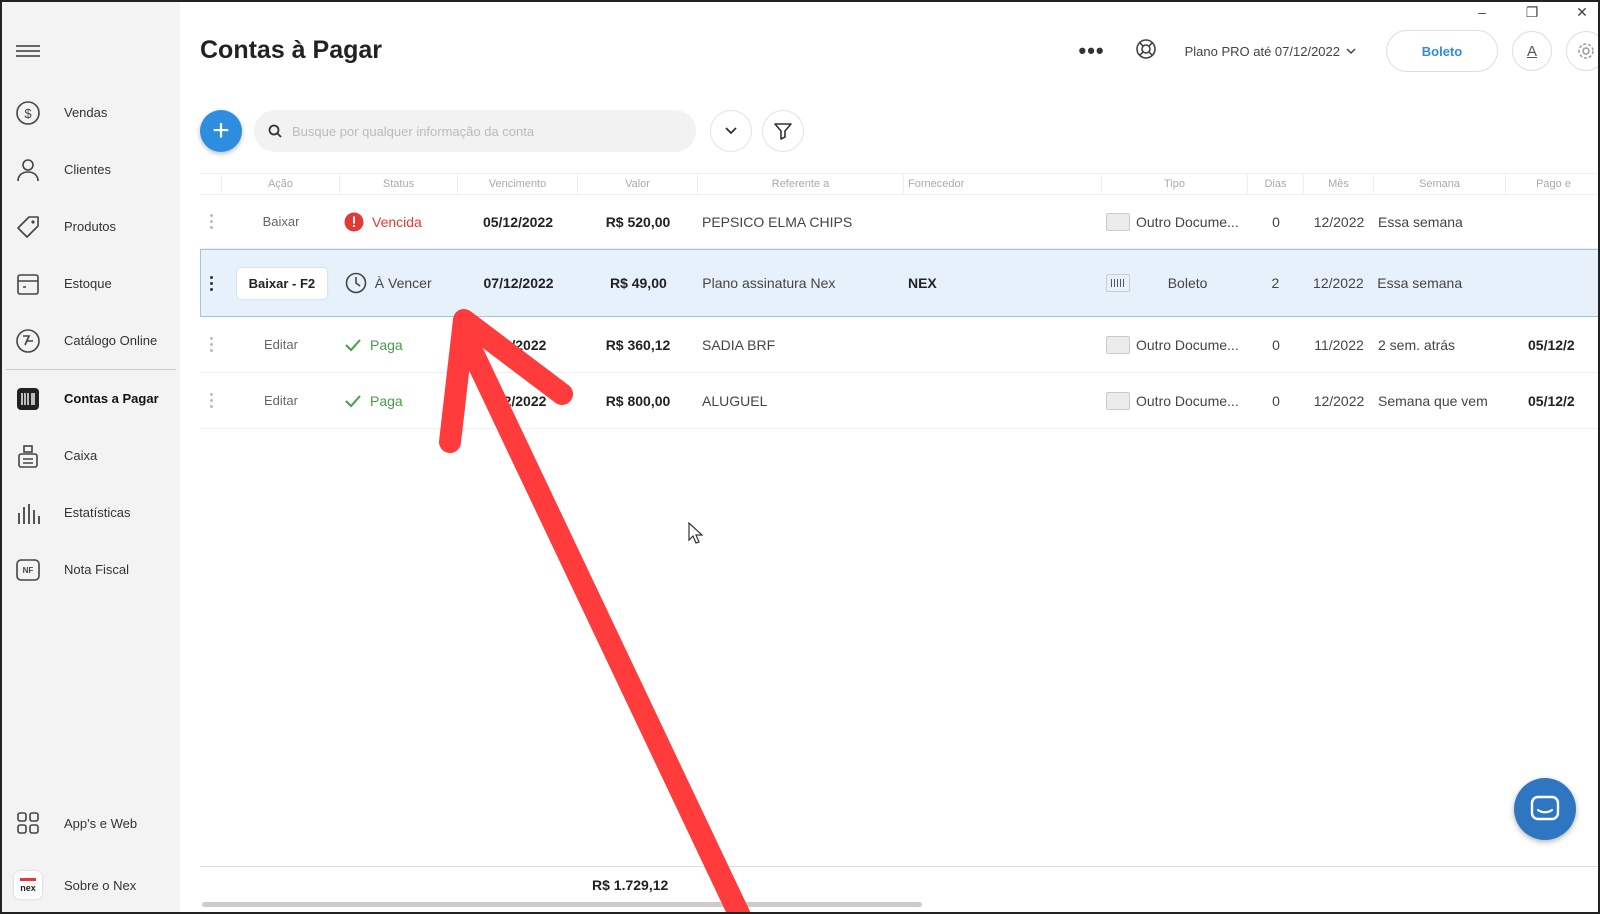 This screenshot has width=1600, height=914. I want to click on column-header: Mês, so click(1339, 184).